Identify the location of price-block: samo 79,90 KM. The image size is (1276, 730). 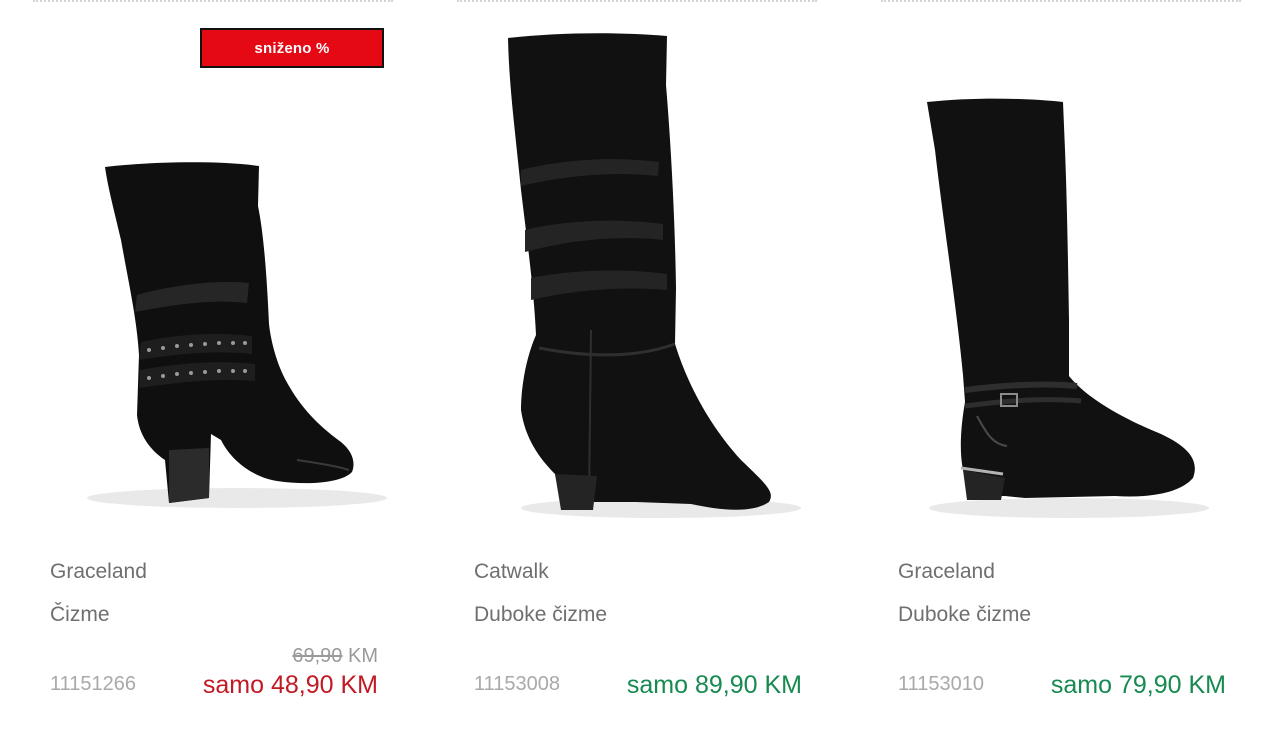
(1106, 675).